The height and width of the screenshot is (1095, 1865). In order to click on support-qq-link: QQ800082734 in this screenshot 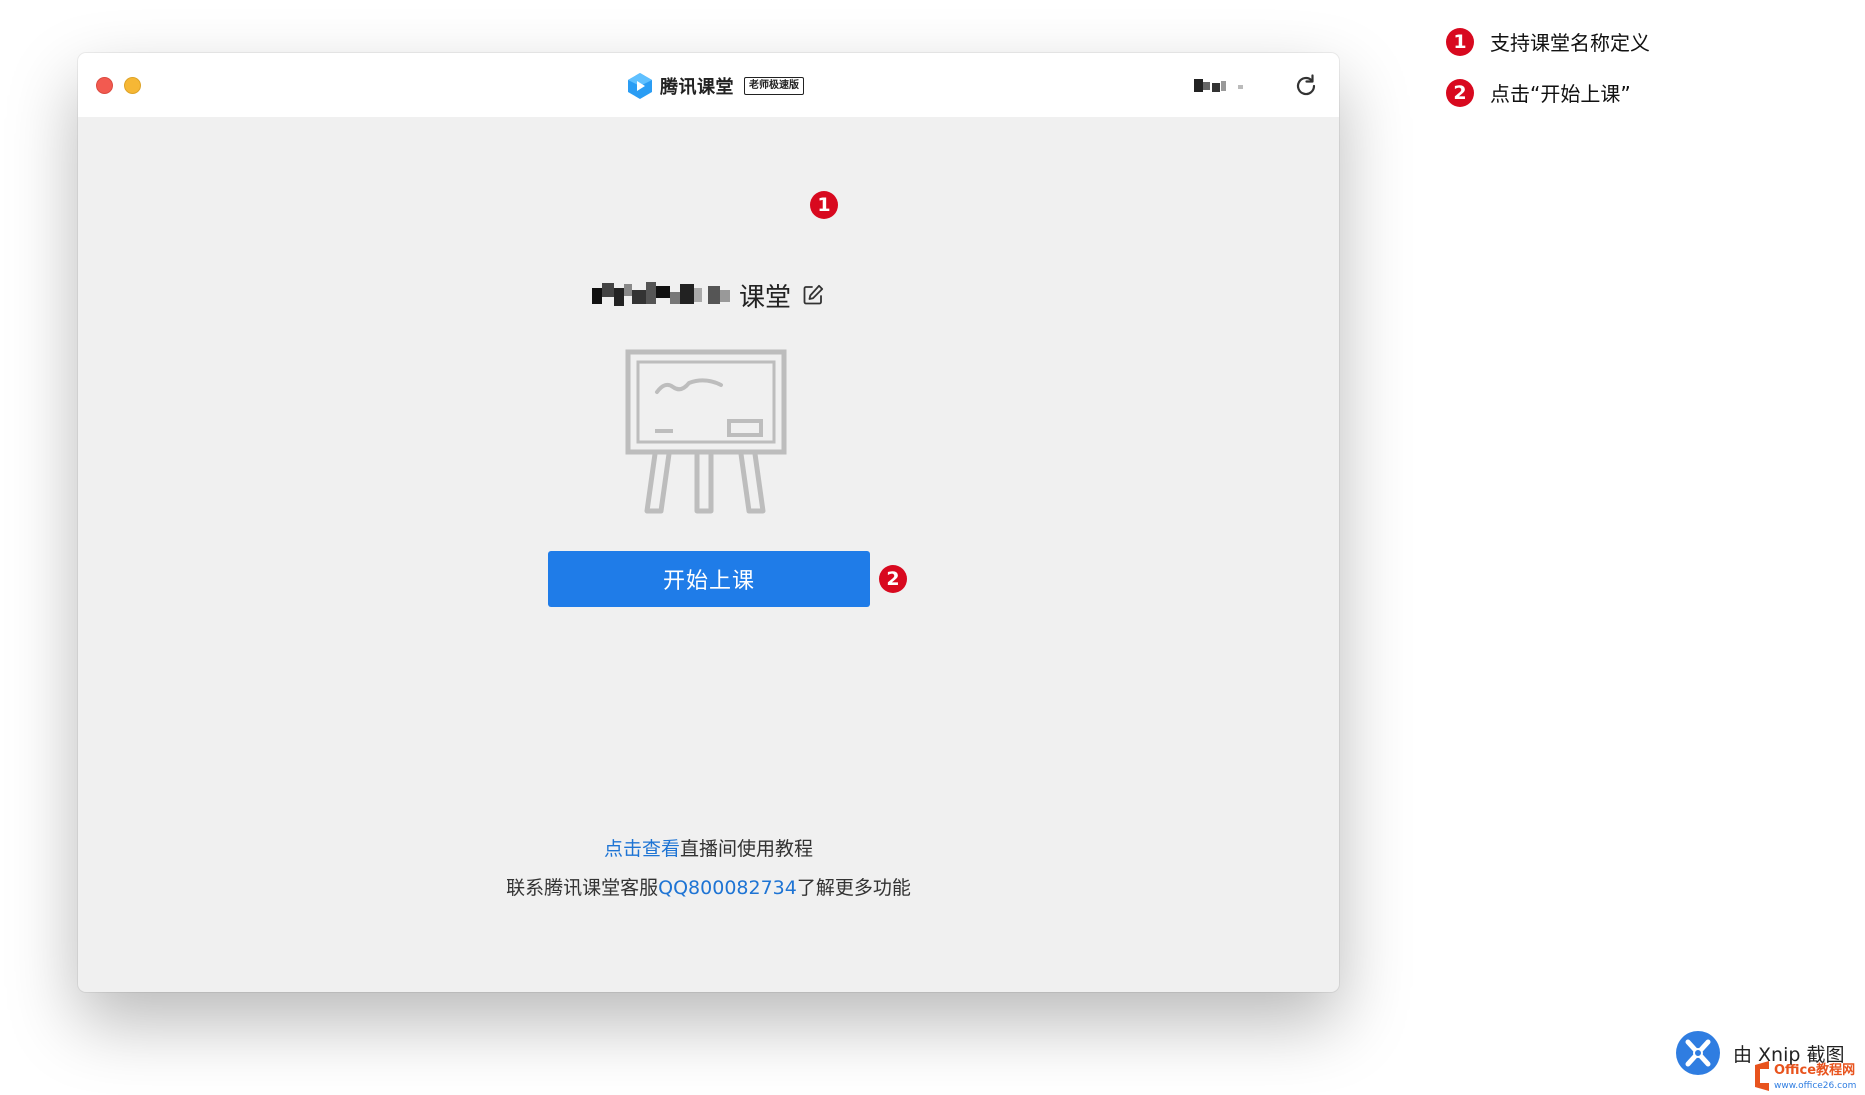, I will do `click(727, 888)`.